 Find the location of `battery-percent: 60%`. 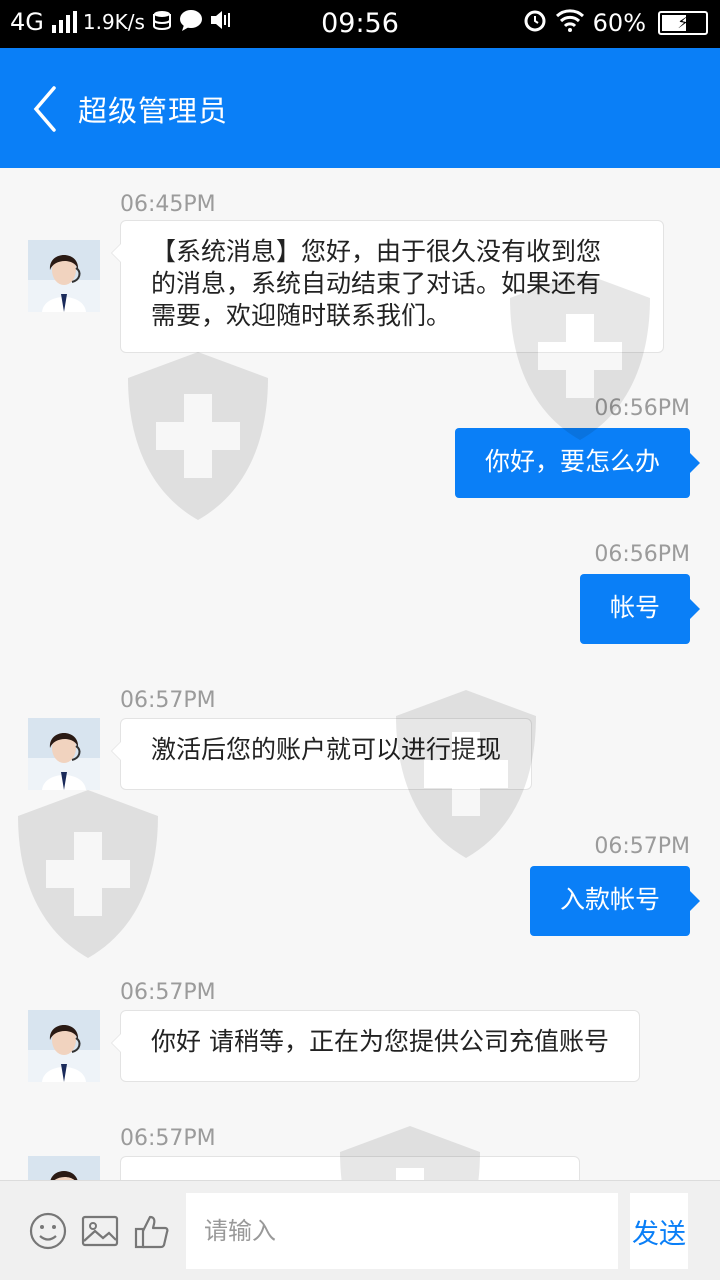

battery-percent: 60% is located at coordinates (619, 22).